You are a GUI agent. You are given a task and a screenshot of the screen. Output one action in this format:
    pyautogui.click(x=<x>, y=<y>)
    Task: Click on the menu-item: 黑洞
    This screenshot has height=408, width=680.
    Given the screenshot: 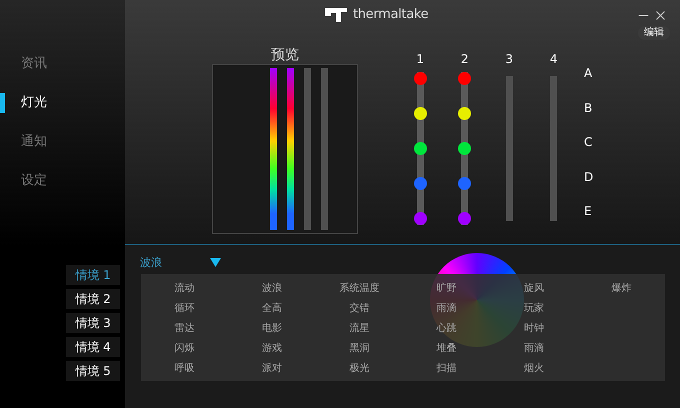 What is the action you would take?
    pyautogui.click(x=359, y=349)
    